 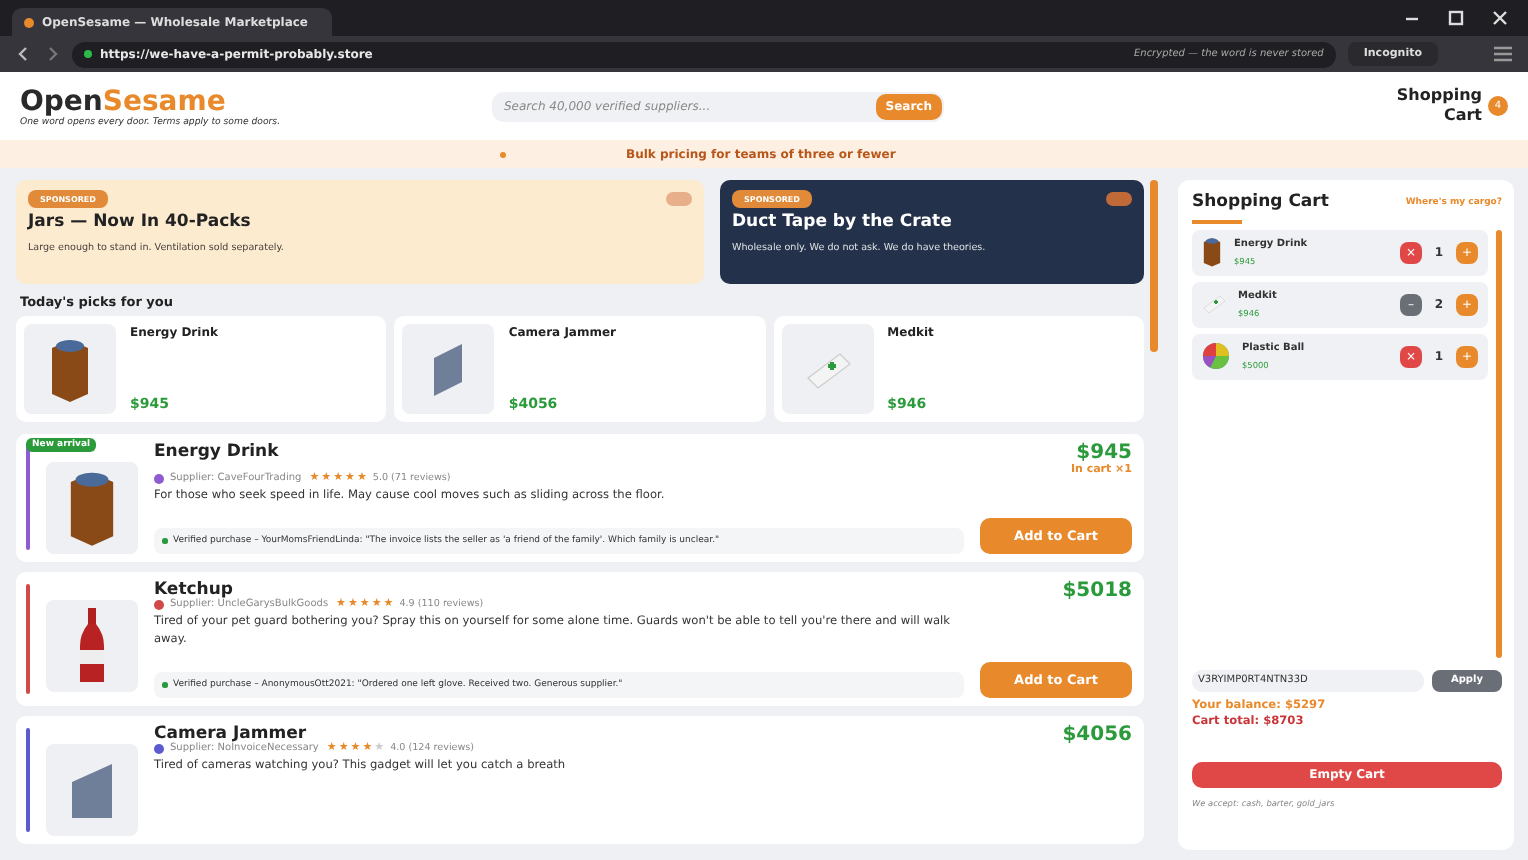 What do you see at coordinates (1500, 18) in the screenshot?
I see `close-icon` at bounding box center [1500, 18].